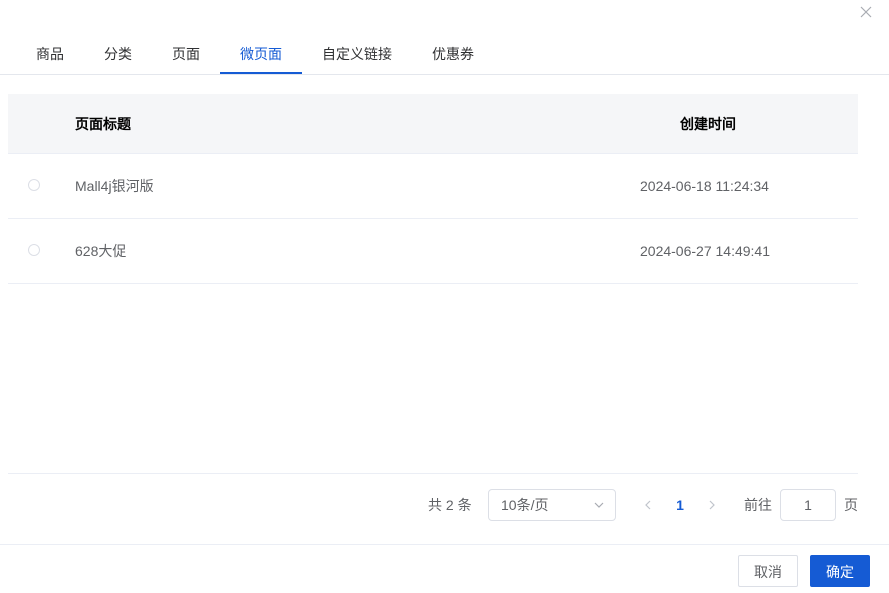  What do you see at coordinates (680, 505) in the screenshot?
I see `pagination-current-page: 1` at bounding box center [680, 505].